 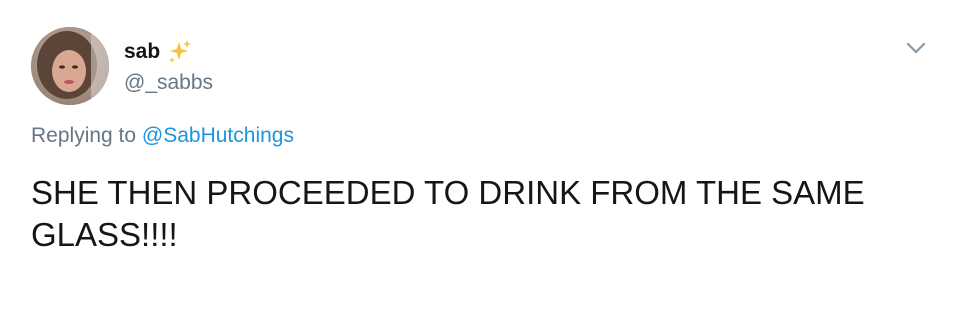 What do you see at coordinates (218, 135) in the screenshot?
I see `reply-mention-link: @SabHutchings` at bounding box center [218, 135].